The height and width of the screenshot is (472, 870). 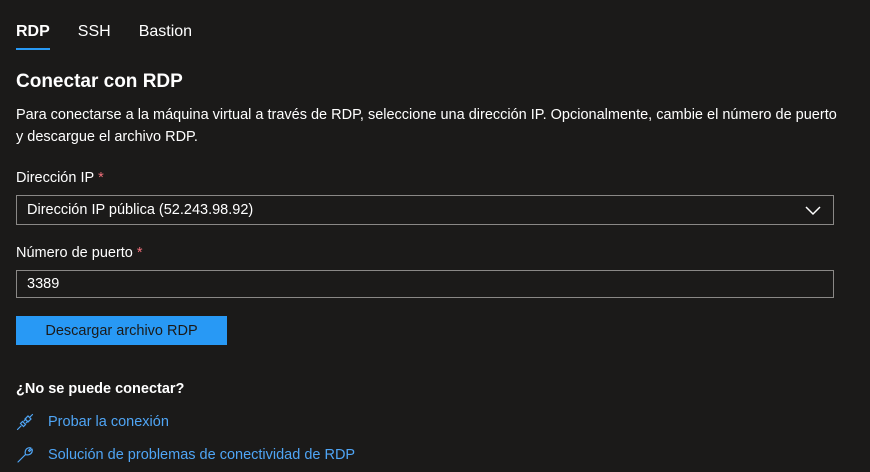 I want to click on tab-ssh: SSH, so click(x=94, y=21).